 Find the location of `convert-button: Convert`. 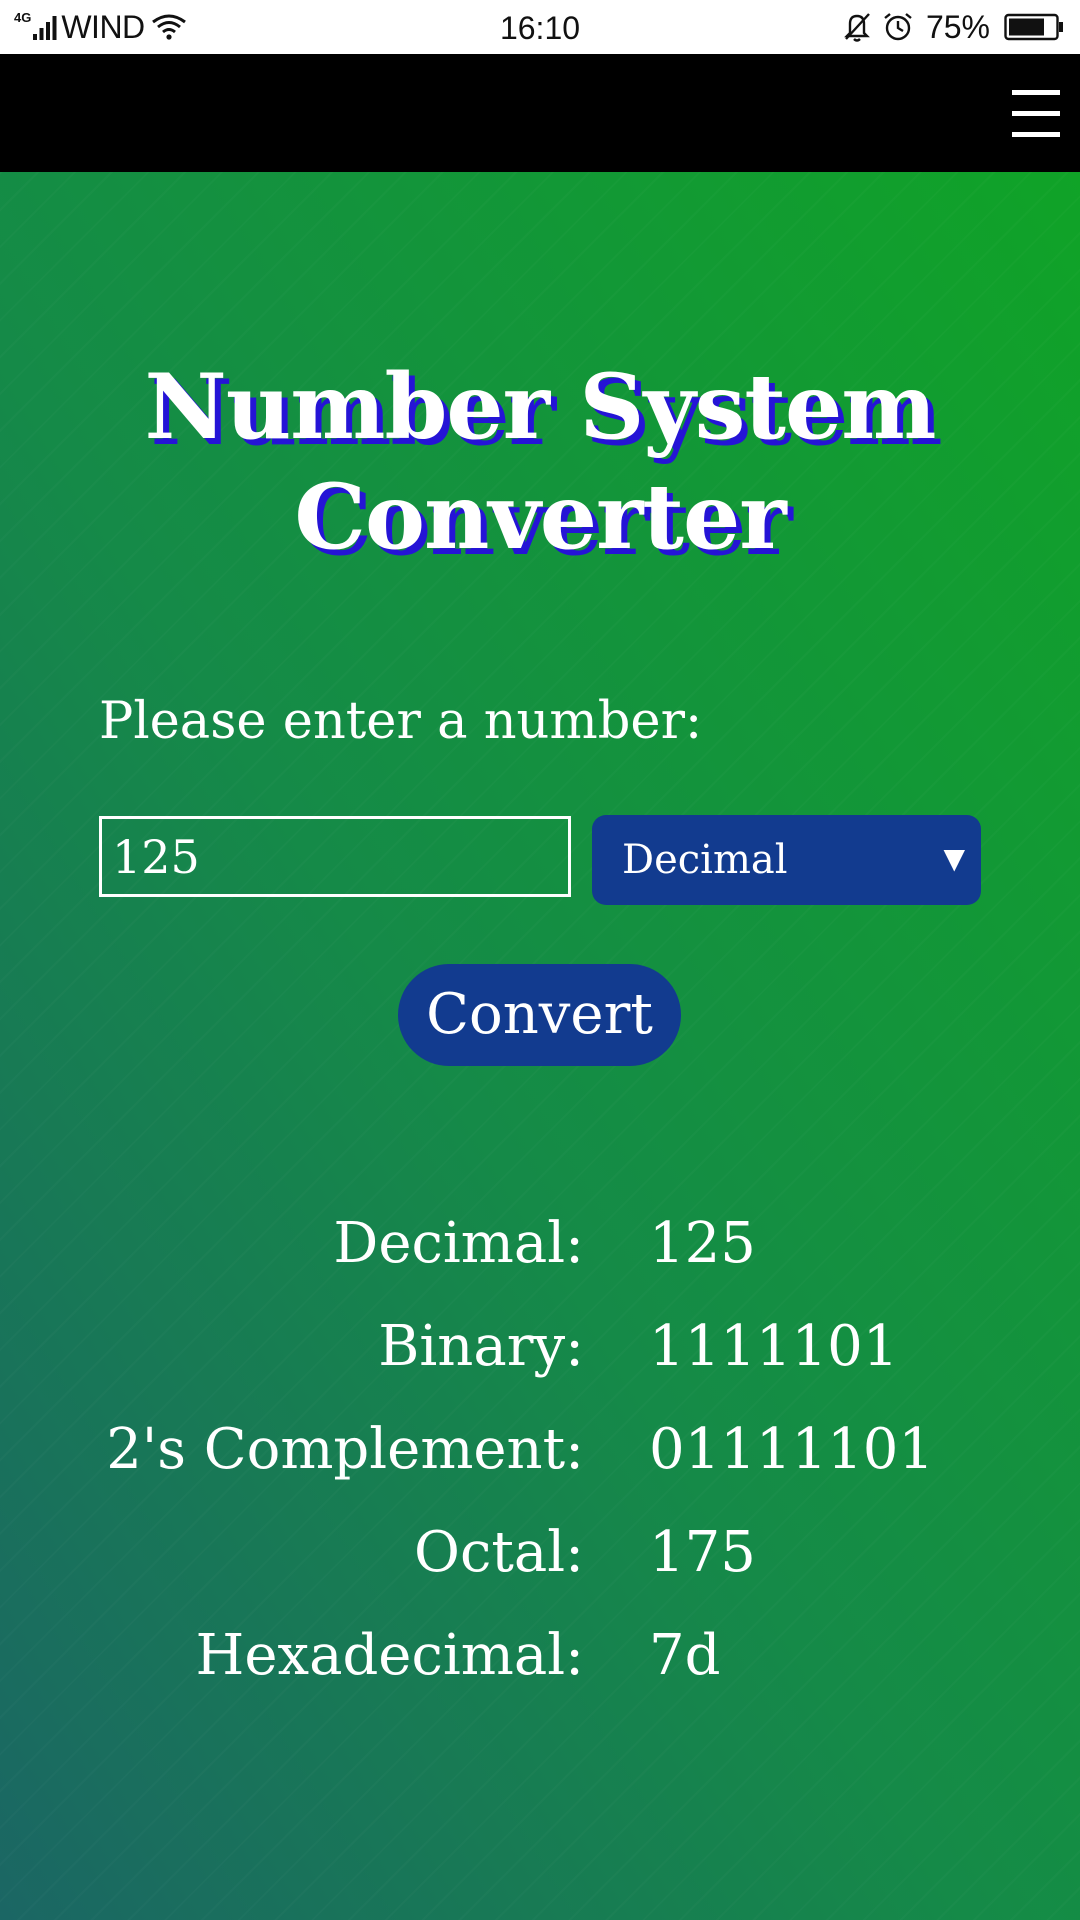

convert-button: Convert is located at coordinates (539, 1015).